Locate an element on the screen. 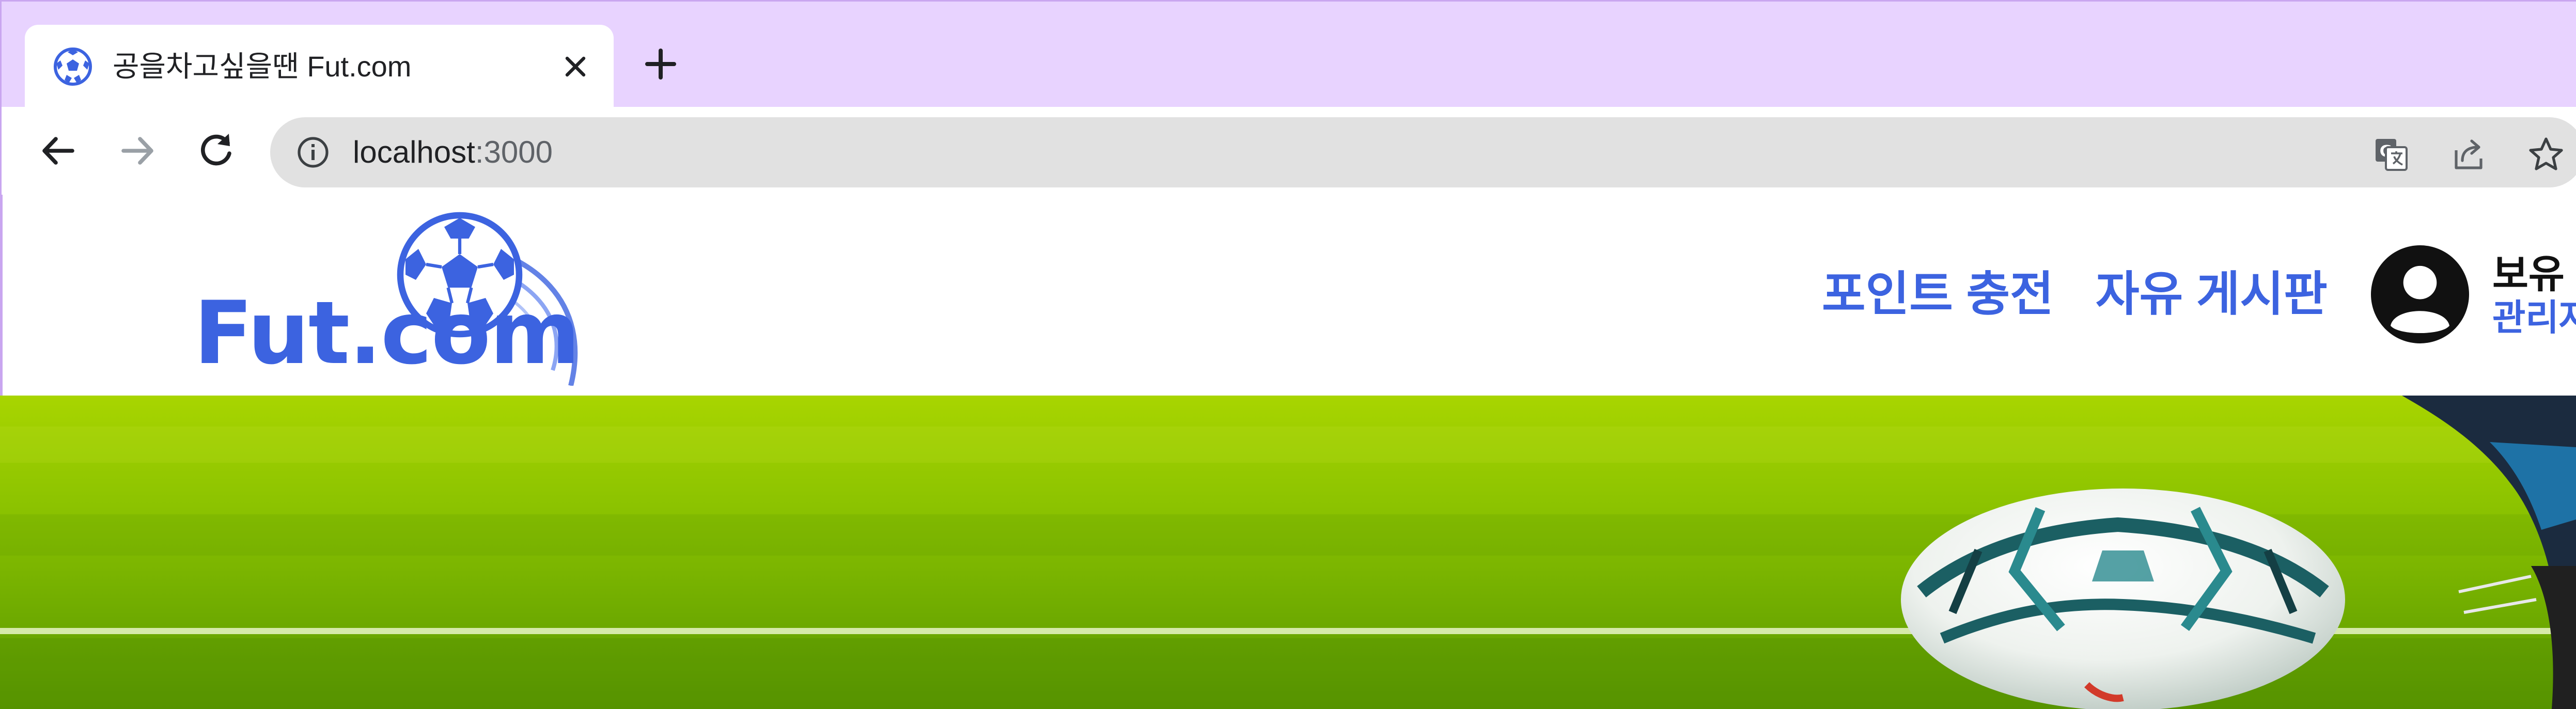  address-bar: localhost:3000 G is located at coordinates (1423, 152).